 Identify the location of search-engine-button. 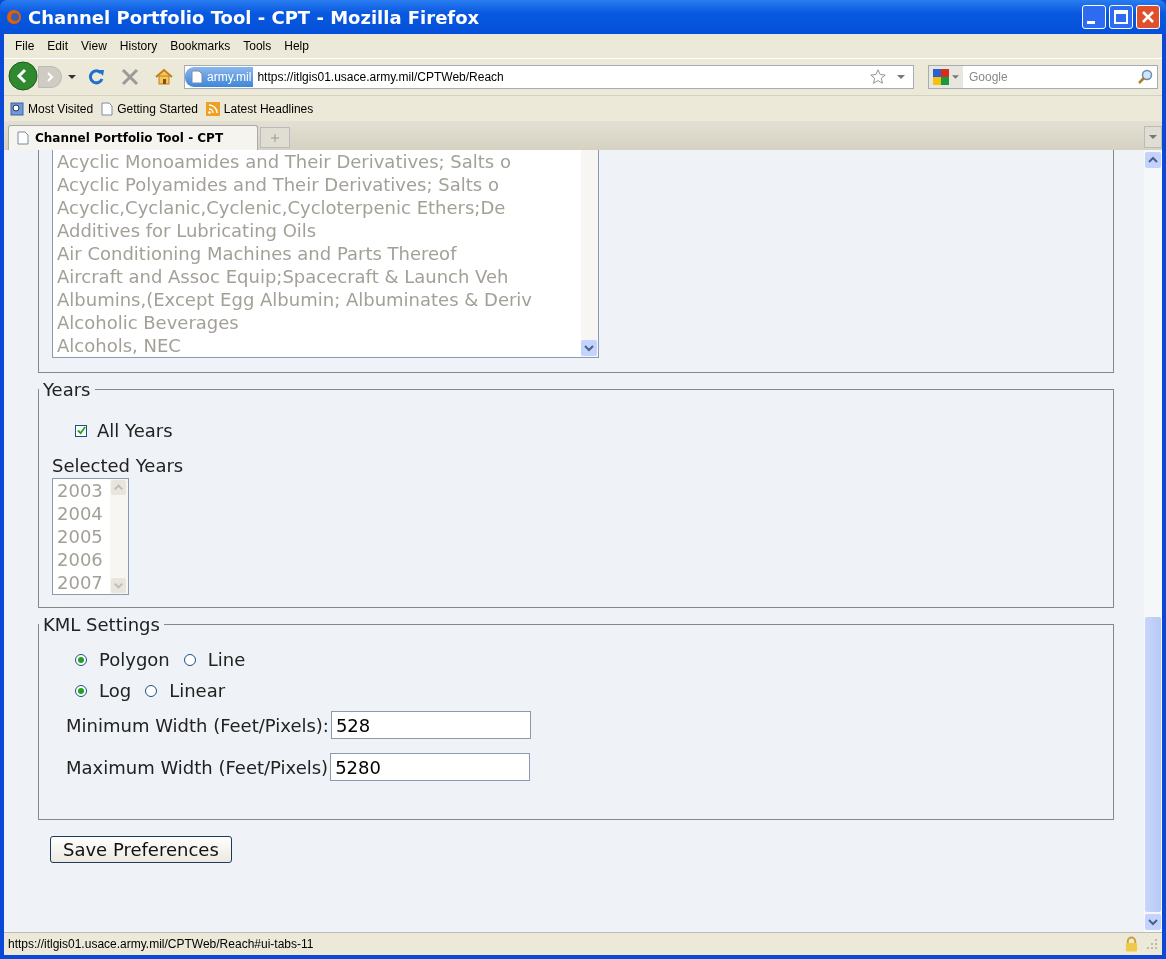
(946, 77).